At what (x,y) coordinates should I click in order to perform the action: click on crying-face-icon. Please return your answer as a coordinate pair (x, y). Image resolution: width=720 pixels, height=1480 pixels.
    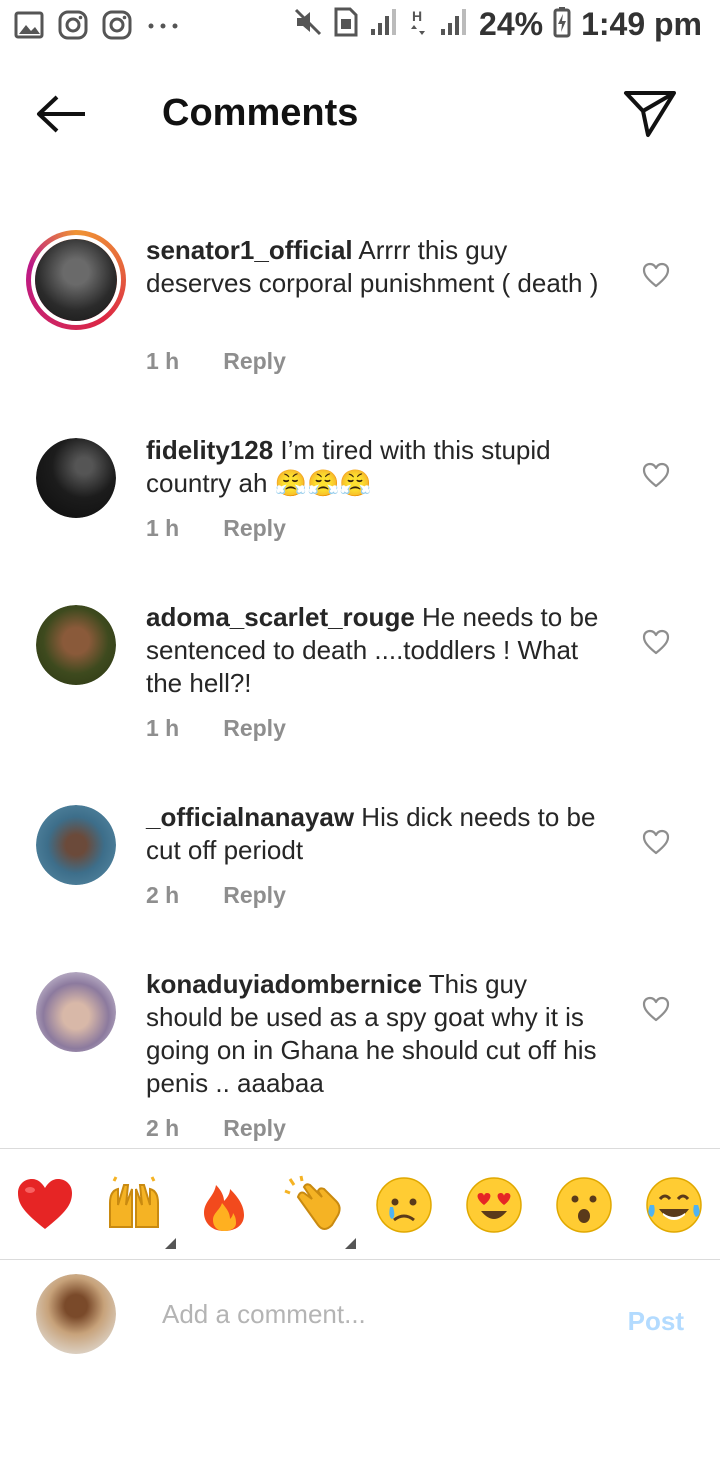
    Looking at the image, I should click on (404, 1205).